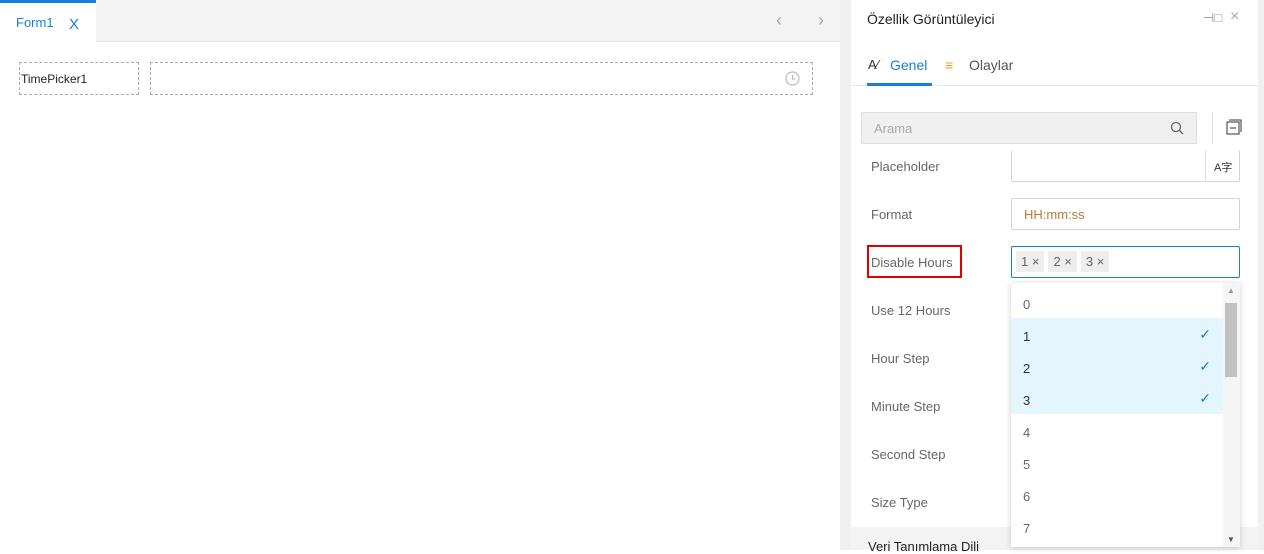 This screenshot has width=1264, height=554. What do you see at coordinates (792, 78) in the screenshot?
I see `clock-icon` at bounding box center [792, 78].